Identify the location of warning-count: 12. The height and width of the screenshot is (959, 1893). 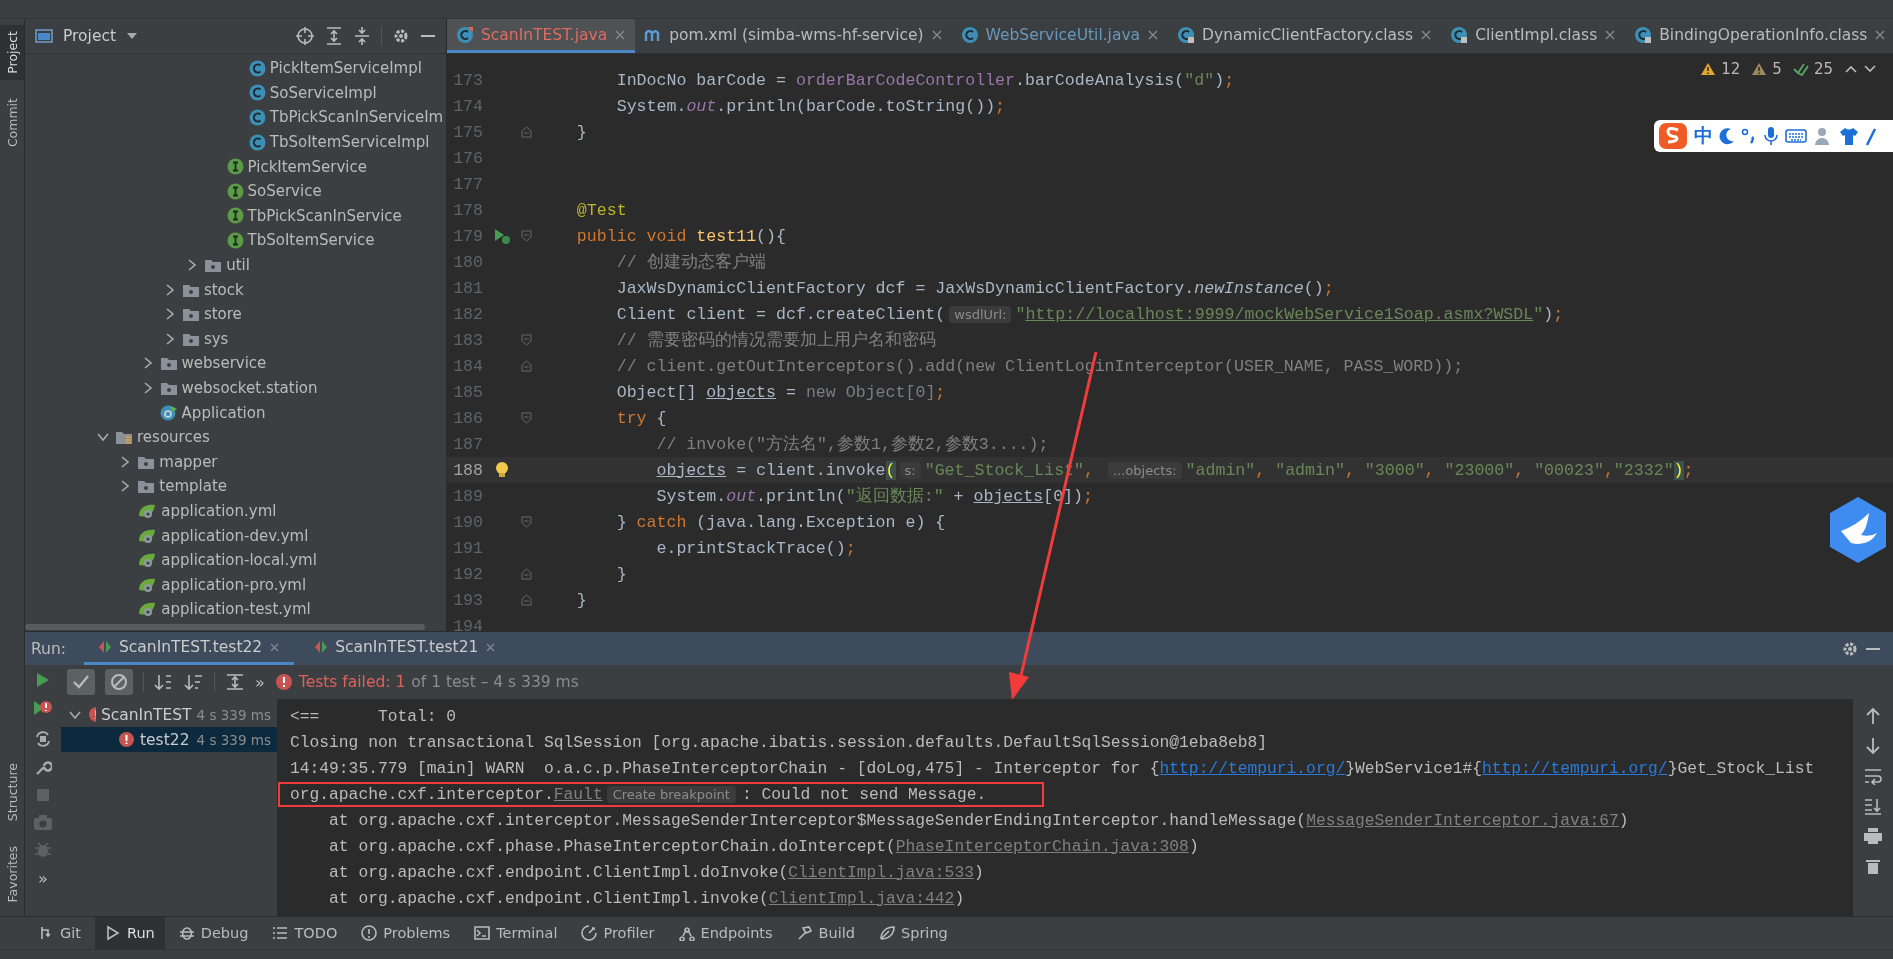
(1731, 69).